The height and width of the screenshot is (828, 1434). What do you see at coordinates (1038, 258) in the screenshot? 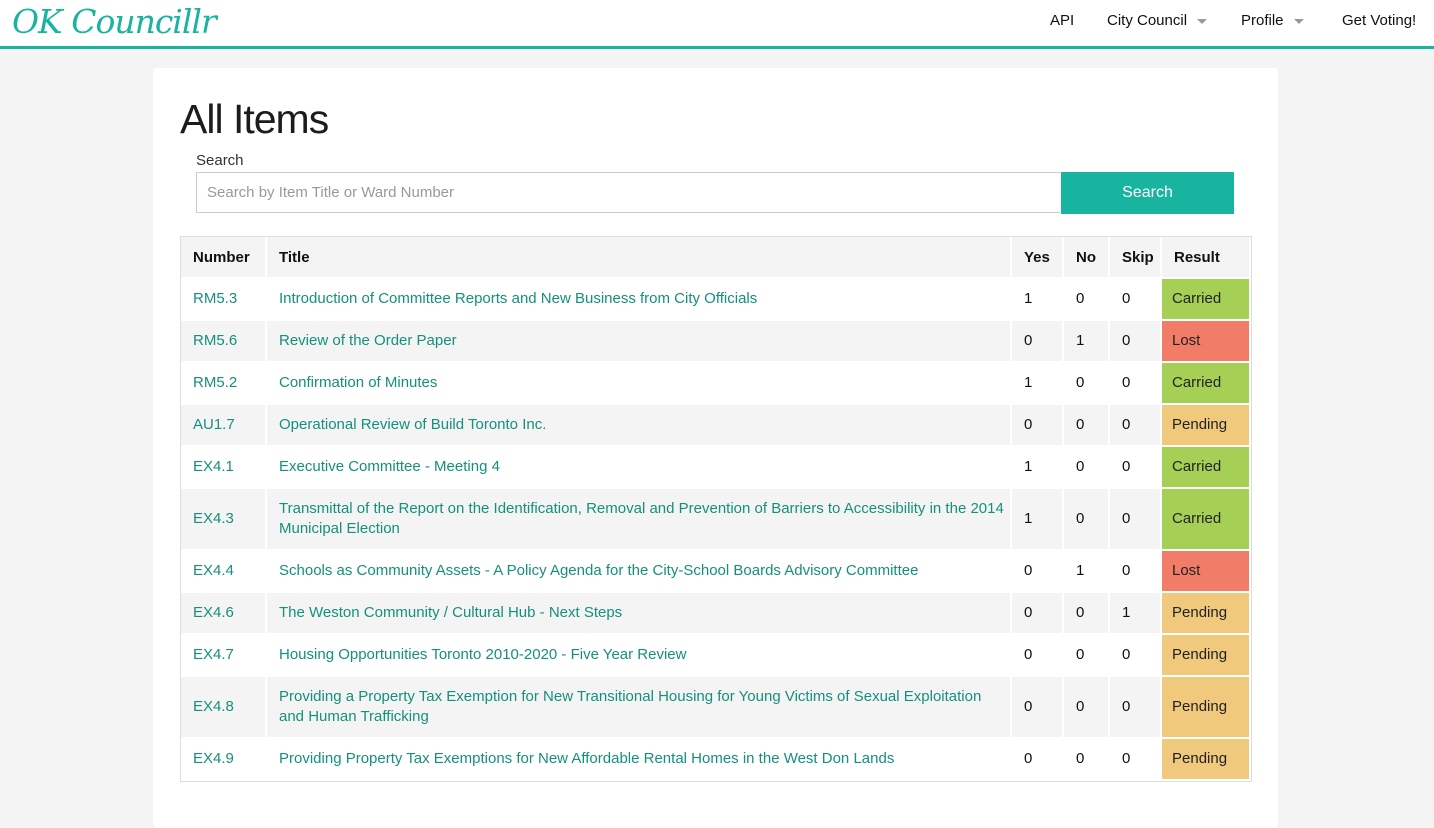
I see `column-header-yes: Yes` at bounding box center [1038, 258].